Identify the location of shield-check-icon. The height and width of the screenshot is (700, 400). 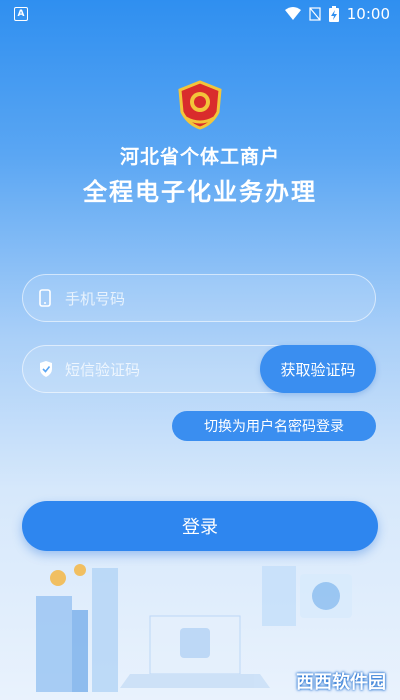
(46, 369).